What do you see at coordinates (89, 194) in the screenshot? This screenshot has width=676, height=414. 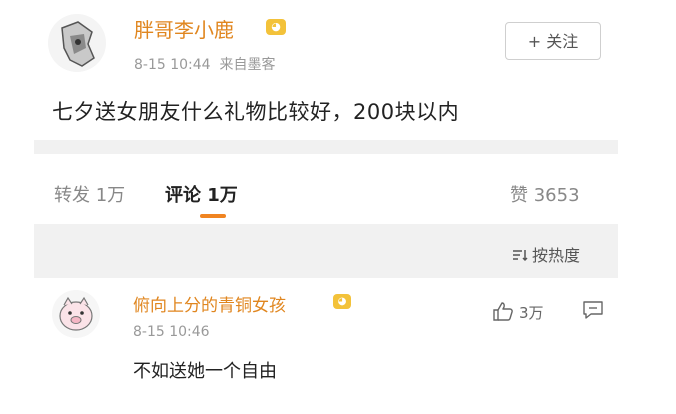 I see `repost-action: 转发 1万` at bounding box center [89, 194].